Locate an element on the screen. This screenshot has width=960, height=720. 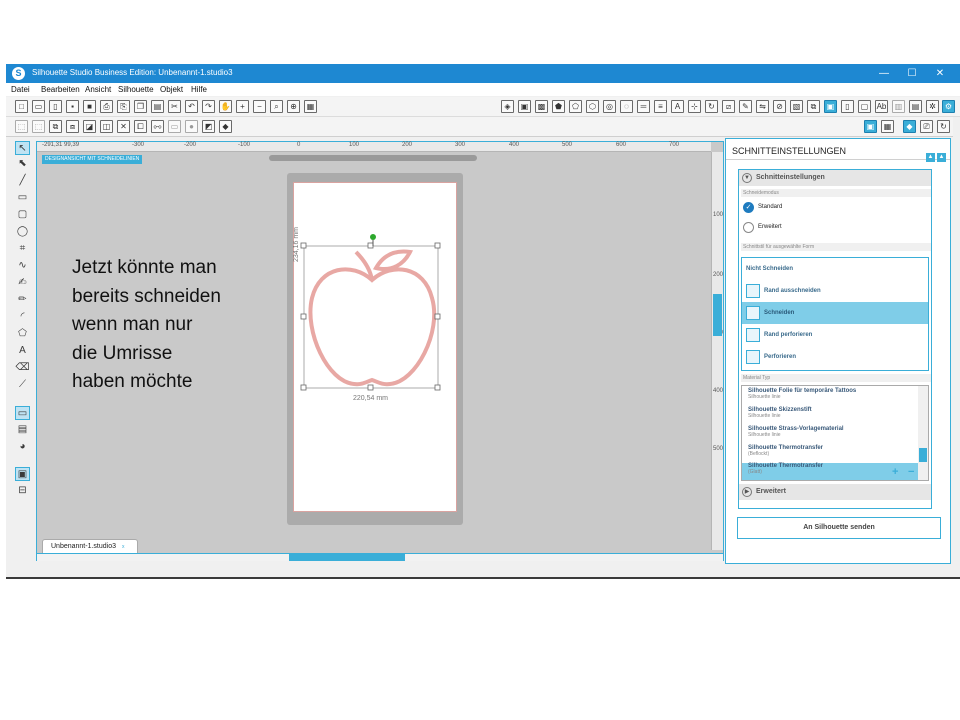
send-to-silhouette-button: An Silhouette senden is located at coordinates (839, 528).